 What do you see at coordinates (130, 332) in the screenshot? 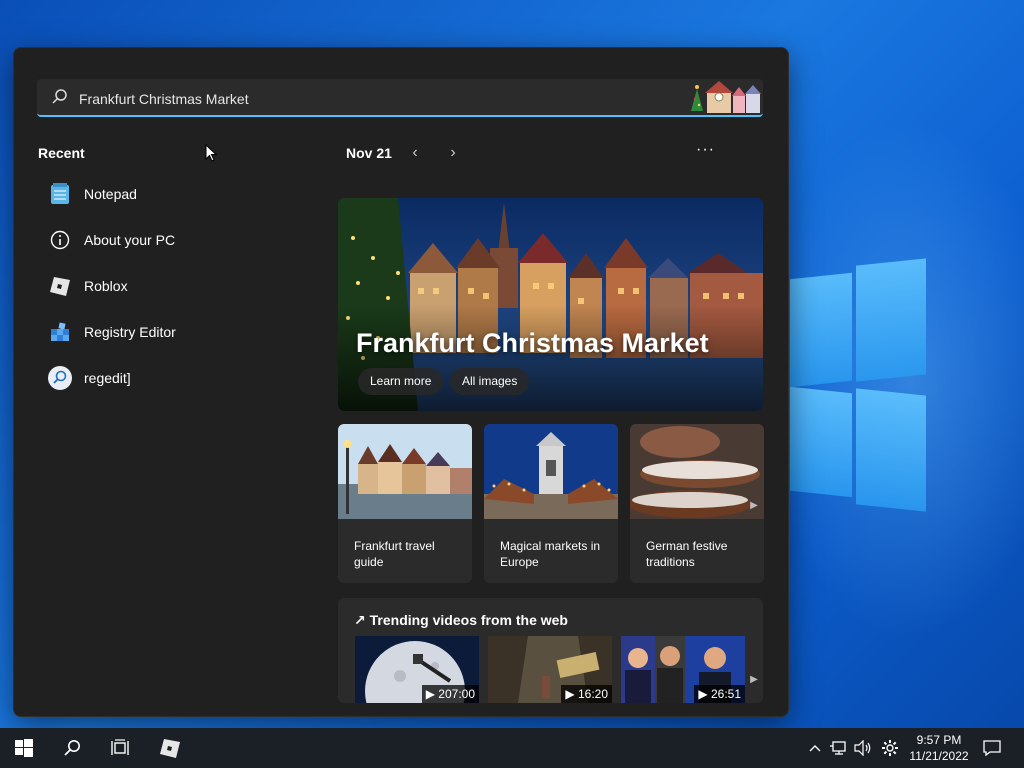
I see `recent-item-label: Registry Editor` at bounding box center [130, 332].